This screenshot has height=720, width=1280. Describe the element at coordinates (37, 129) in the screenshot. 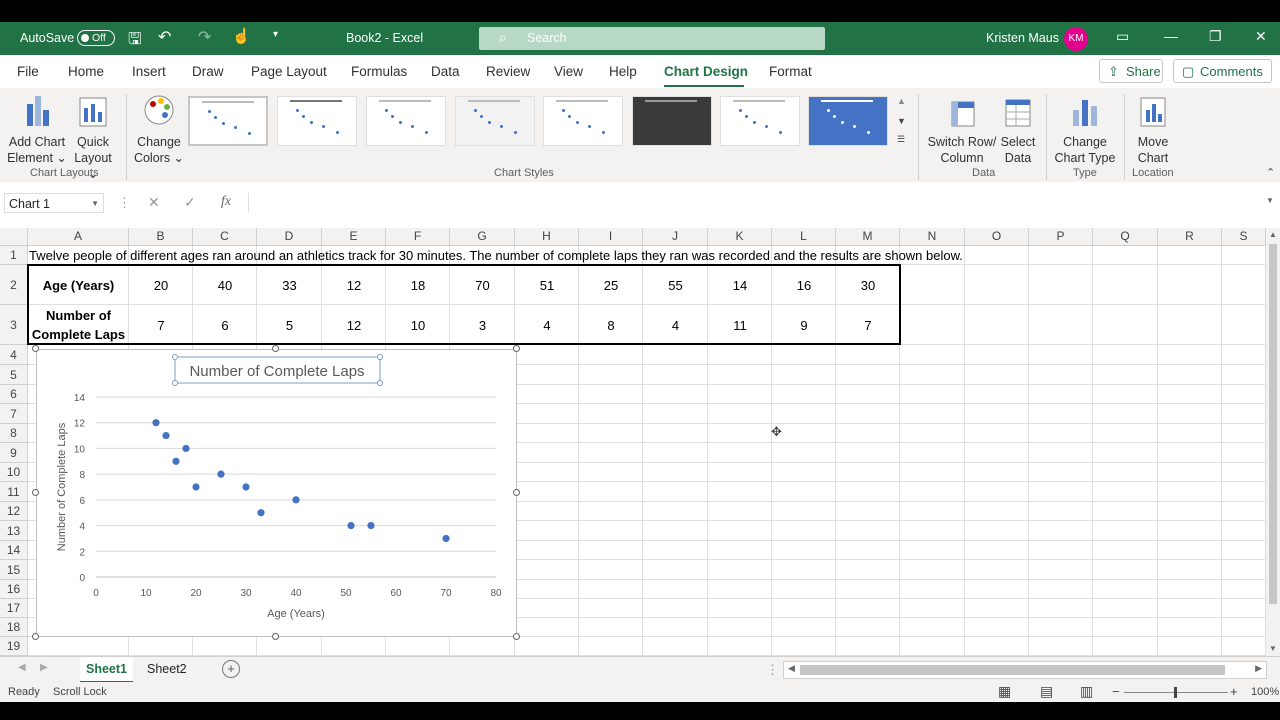

I see `add-chart-element-button: Add Chart Element ⌄` at that location.